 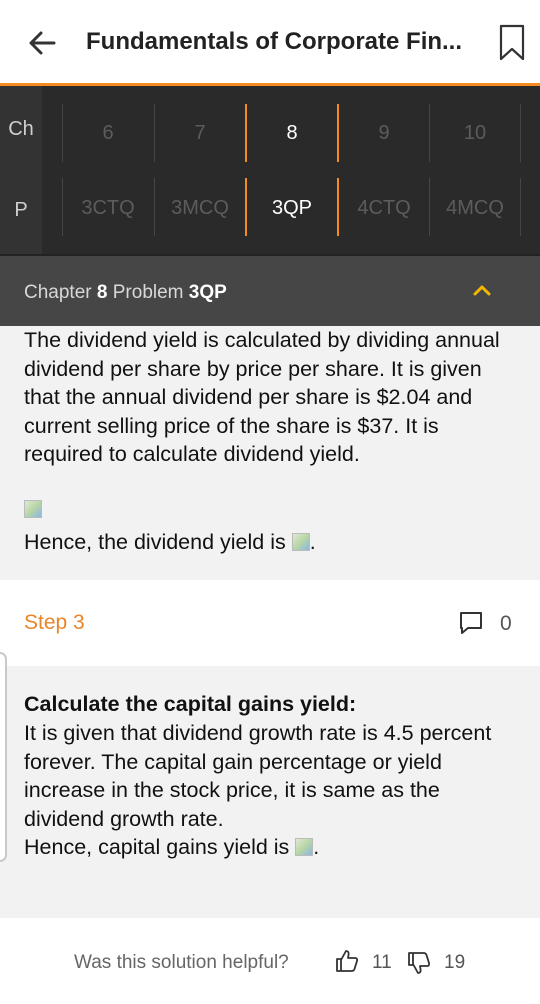 What do you see at coordinates (382, 962) in the screenshot?
I see `likes-count: 11` at bounding box center [382, 962].